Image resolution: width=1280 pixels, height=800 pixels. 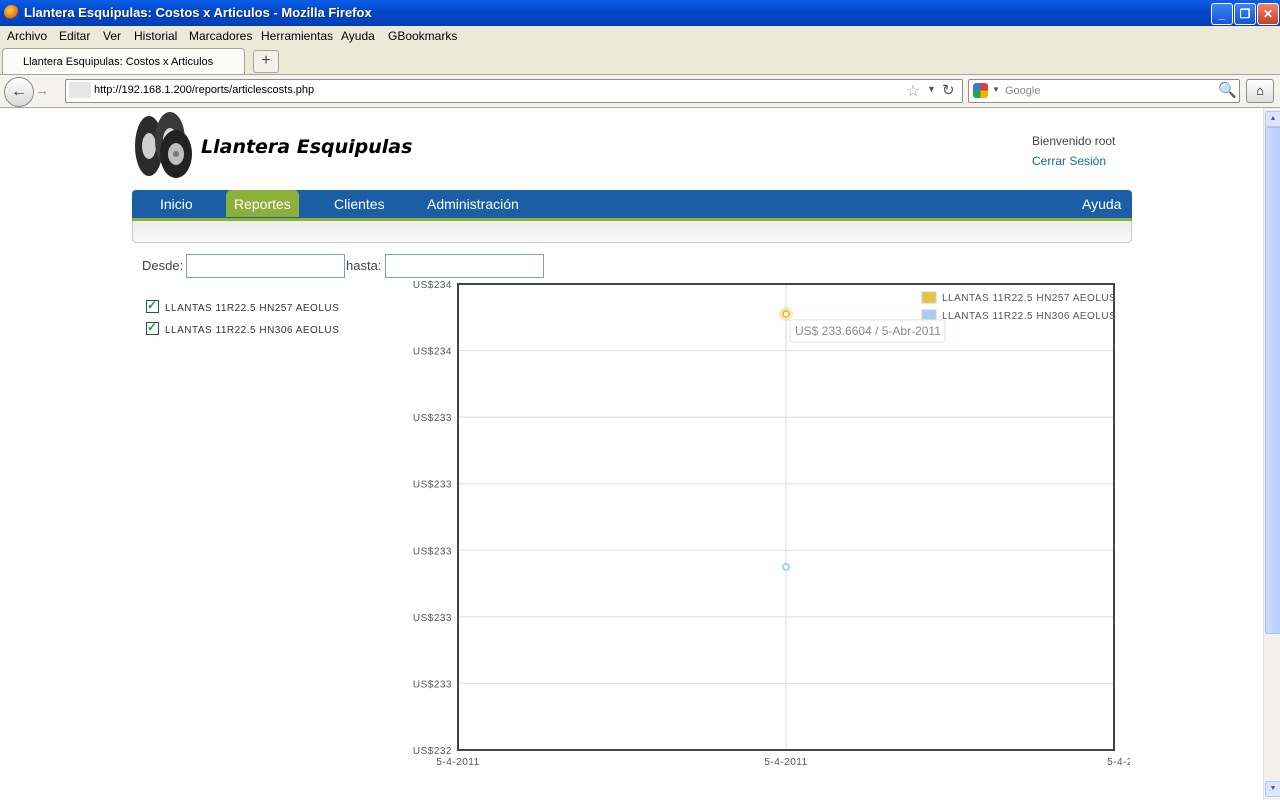 I want to click on forward-button: →, so click(x=42, y=90).